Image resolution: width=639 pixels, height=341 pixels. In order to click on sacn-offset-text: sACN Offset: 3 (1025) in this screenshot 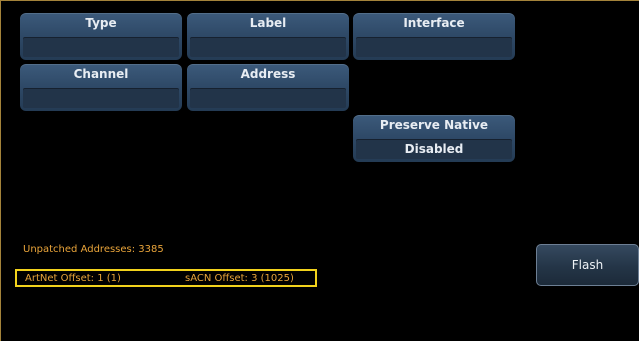, I will do `click(239, 278)`.